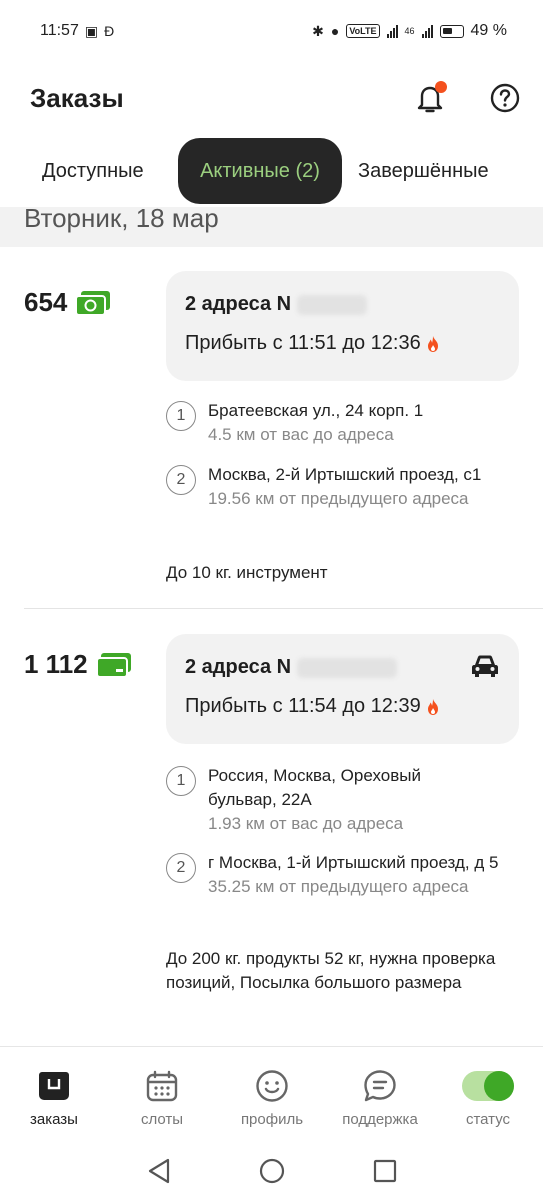 Image resolution: width=543 pixels, height=1200 pixels. I want to click on tab-active: Активные (2), so click(260, 171).